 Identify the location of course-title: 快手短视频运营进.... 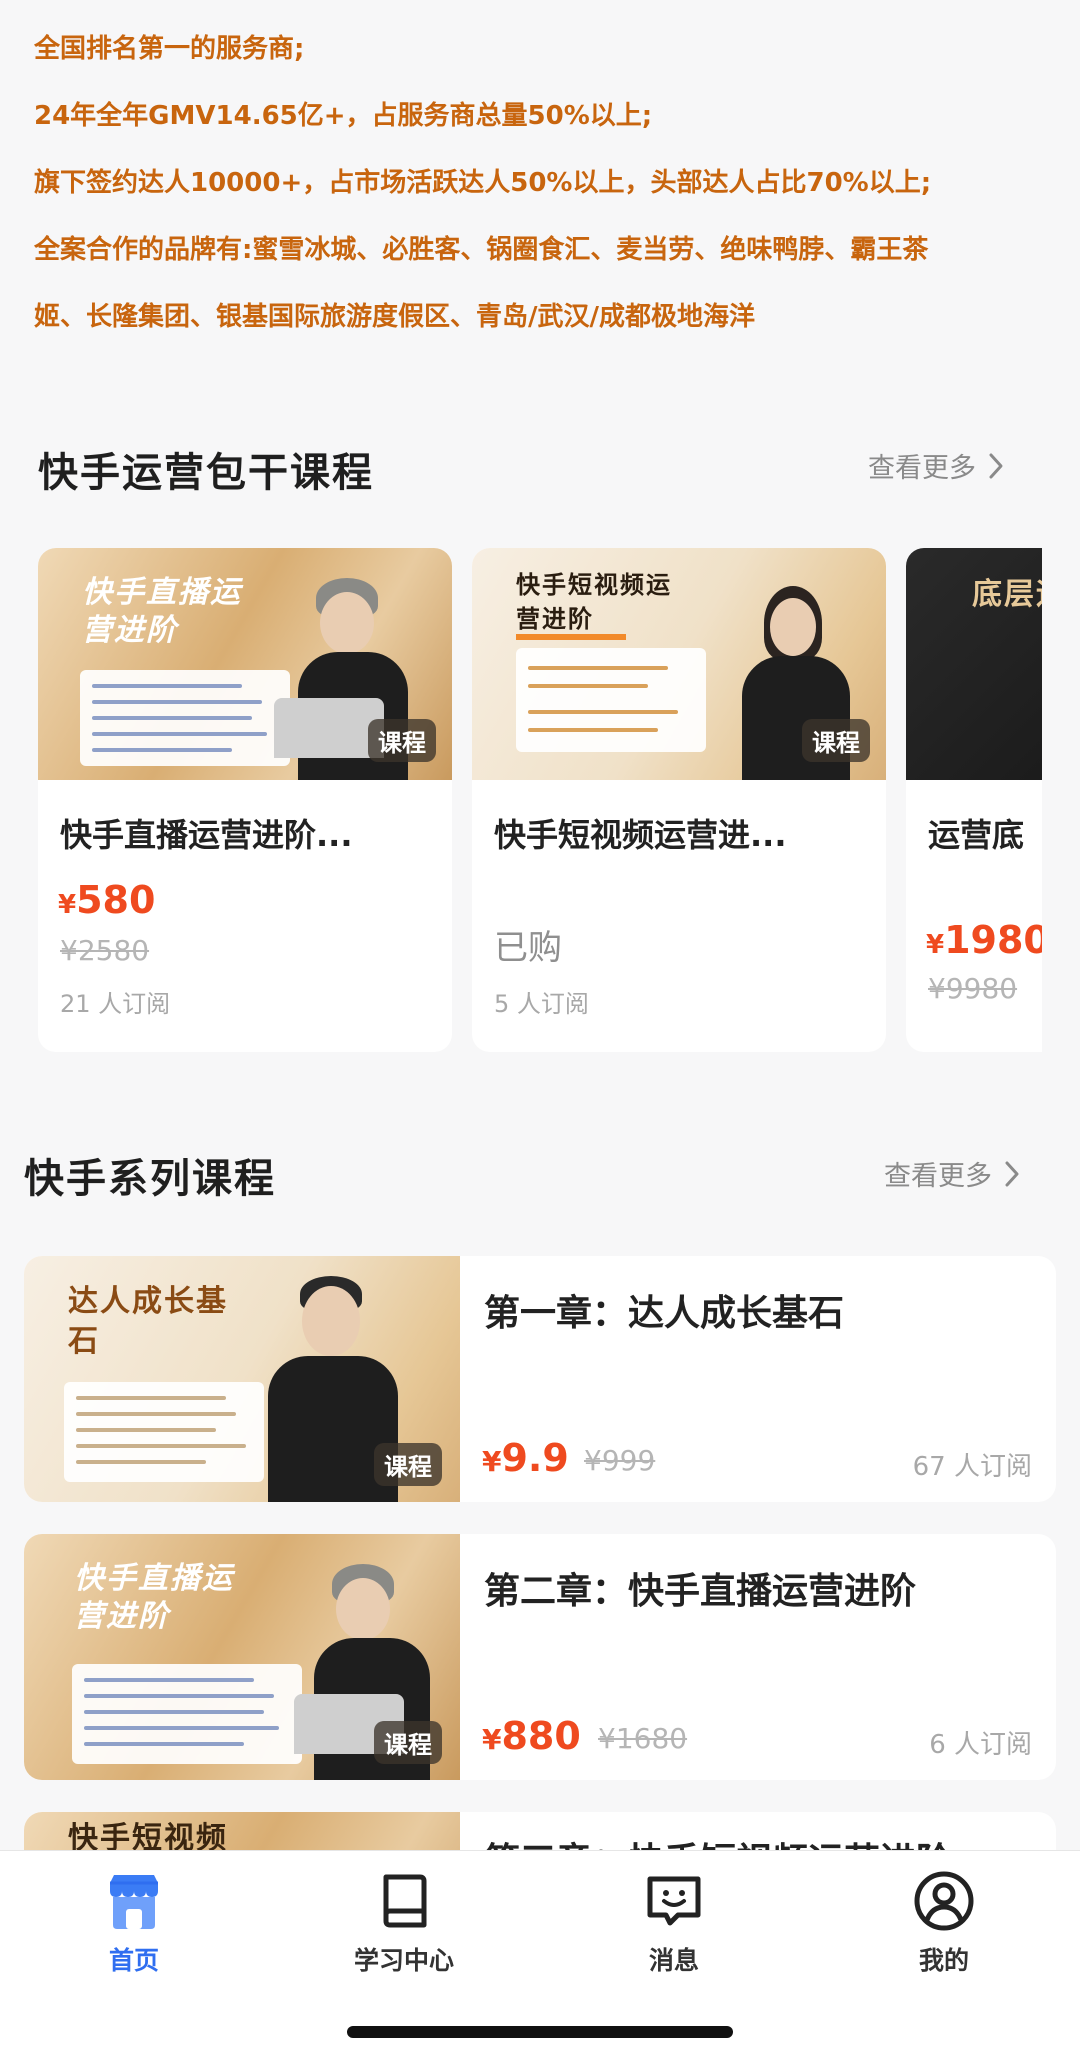
(640, 835).